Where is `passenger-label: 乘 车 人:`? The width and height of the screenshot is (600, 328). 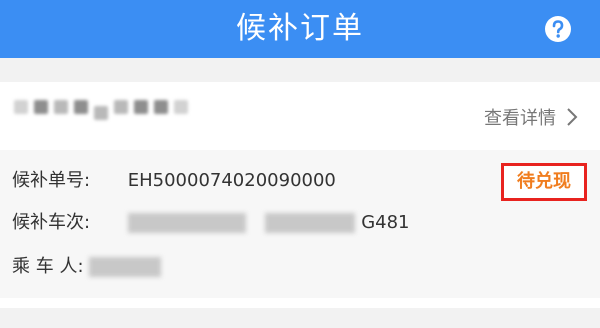 passenger-label: 乘 车 人: is located at coordinates (48, 266).